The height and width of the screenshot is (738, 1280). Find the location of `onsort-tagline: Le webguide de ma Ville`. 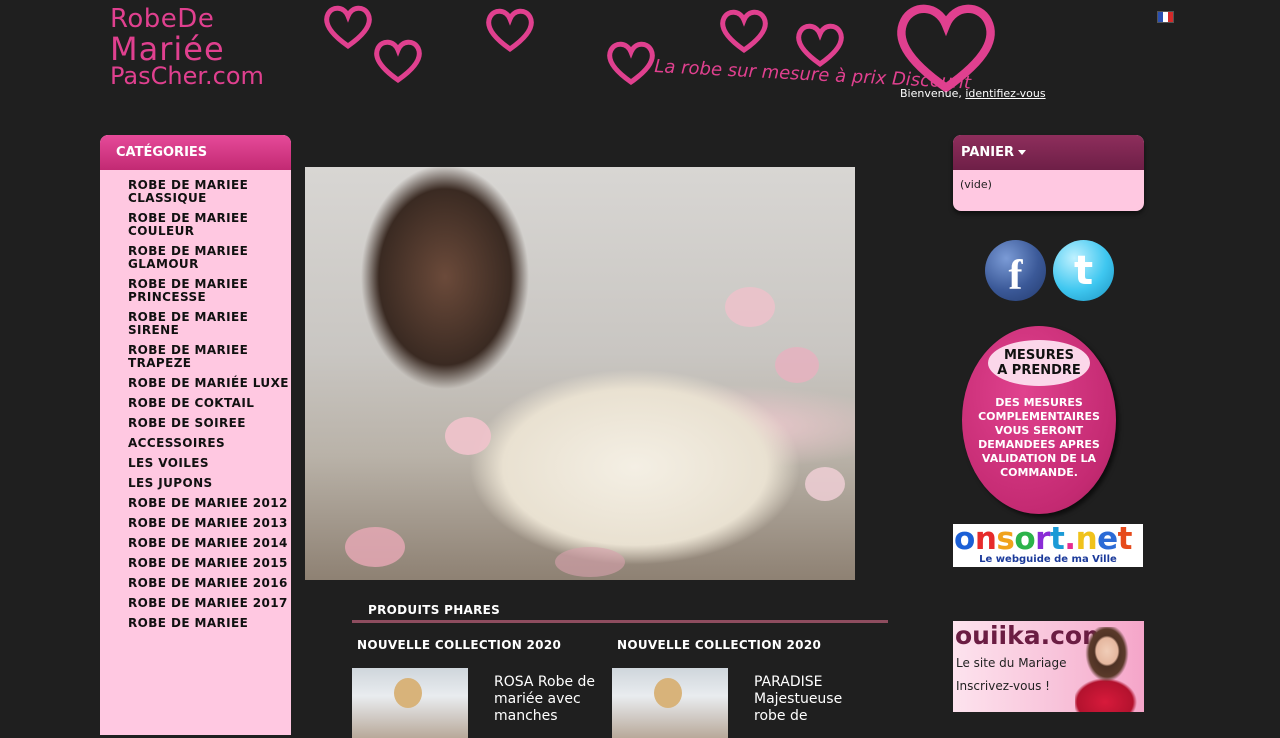

onsort-tagline: Le webguide de ma Ville is located at coordinates (1048, 559).